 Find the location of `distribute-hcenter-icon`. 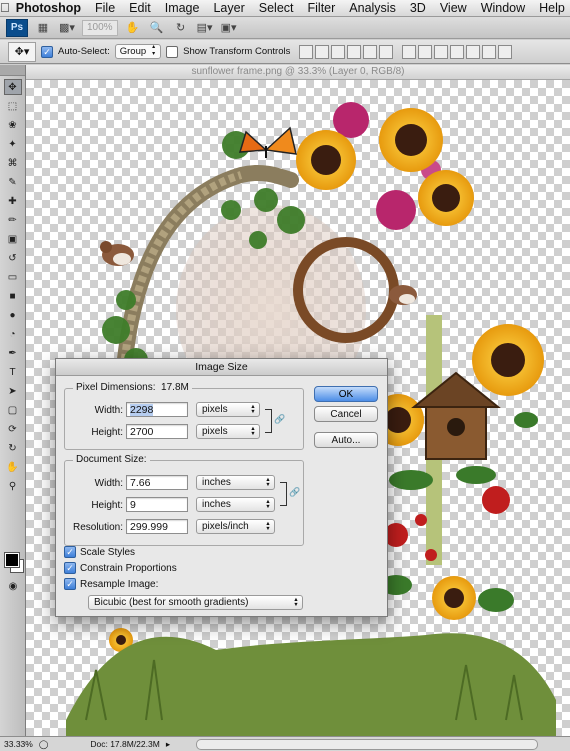

distribute-hcenter-icon is located at coordinates (473, 51).